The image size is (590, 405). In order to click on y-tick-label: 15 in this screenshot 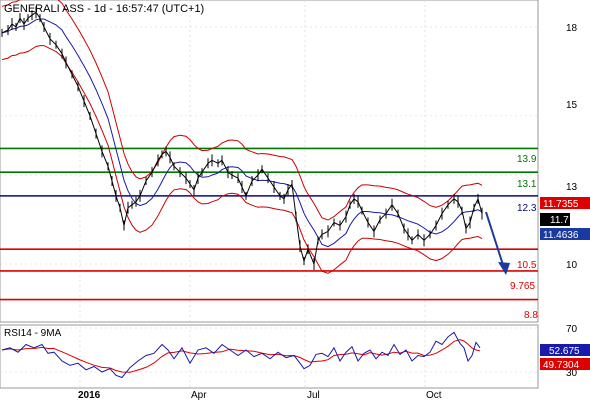, I will do `click(572, 105)`.